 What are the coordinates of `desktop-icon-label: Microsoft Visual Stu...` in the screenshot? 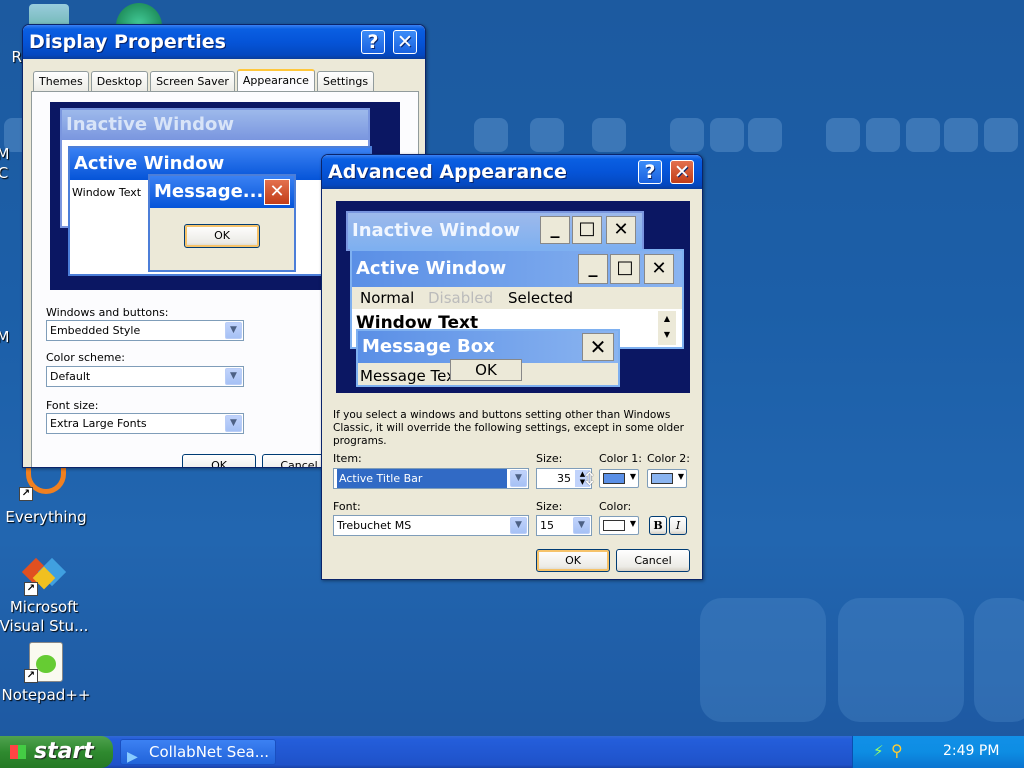 It's located at (44, 616).